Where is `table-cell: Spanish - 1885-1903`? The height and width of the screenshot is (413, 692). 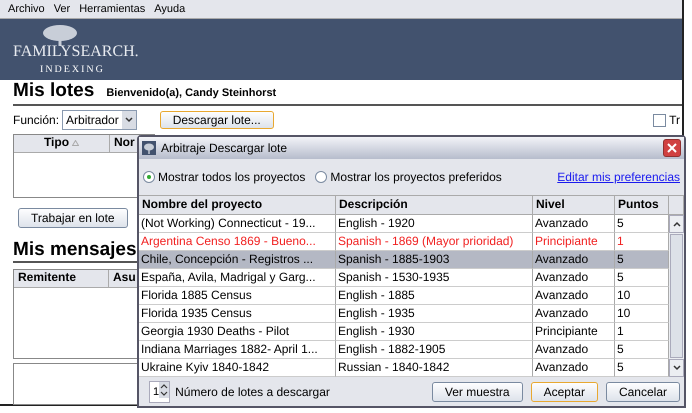
table-cell: Spanish - 1885-1903 is located at coordinates (434, 260).